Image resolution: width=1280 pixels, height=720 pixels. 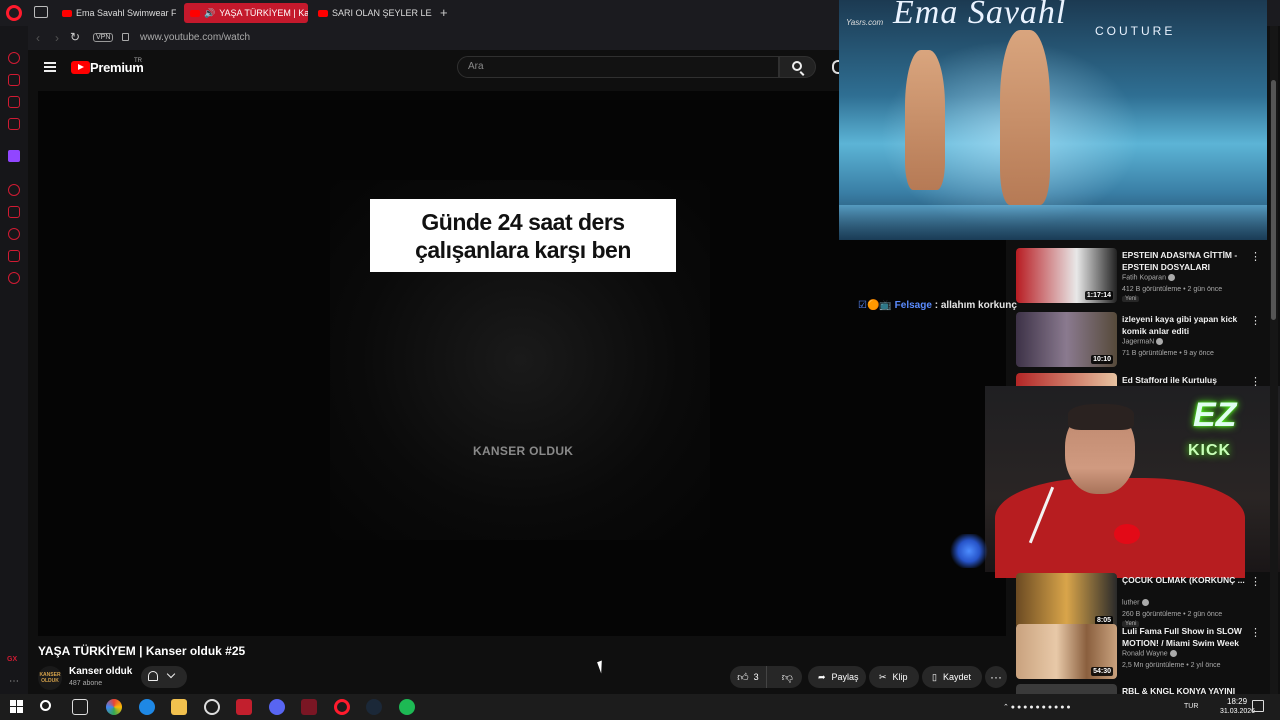 I want to click on file-explorer-icon, so click(x=179, y=707).